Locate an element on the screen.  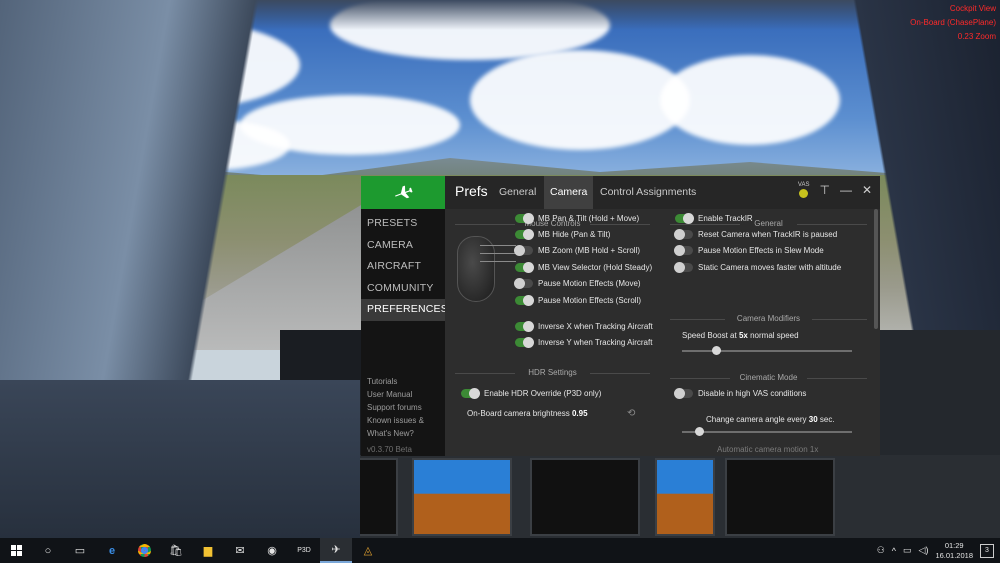
search-icon: ○ is located at coordinates (48, 550).